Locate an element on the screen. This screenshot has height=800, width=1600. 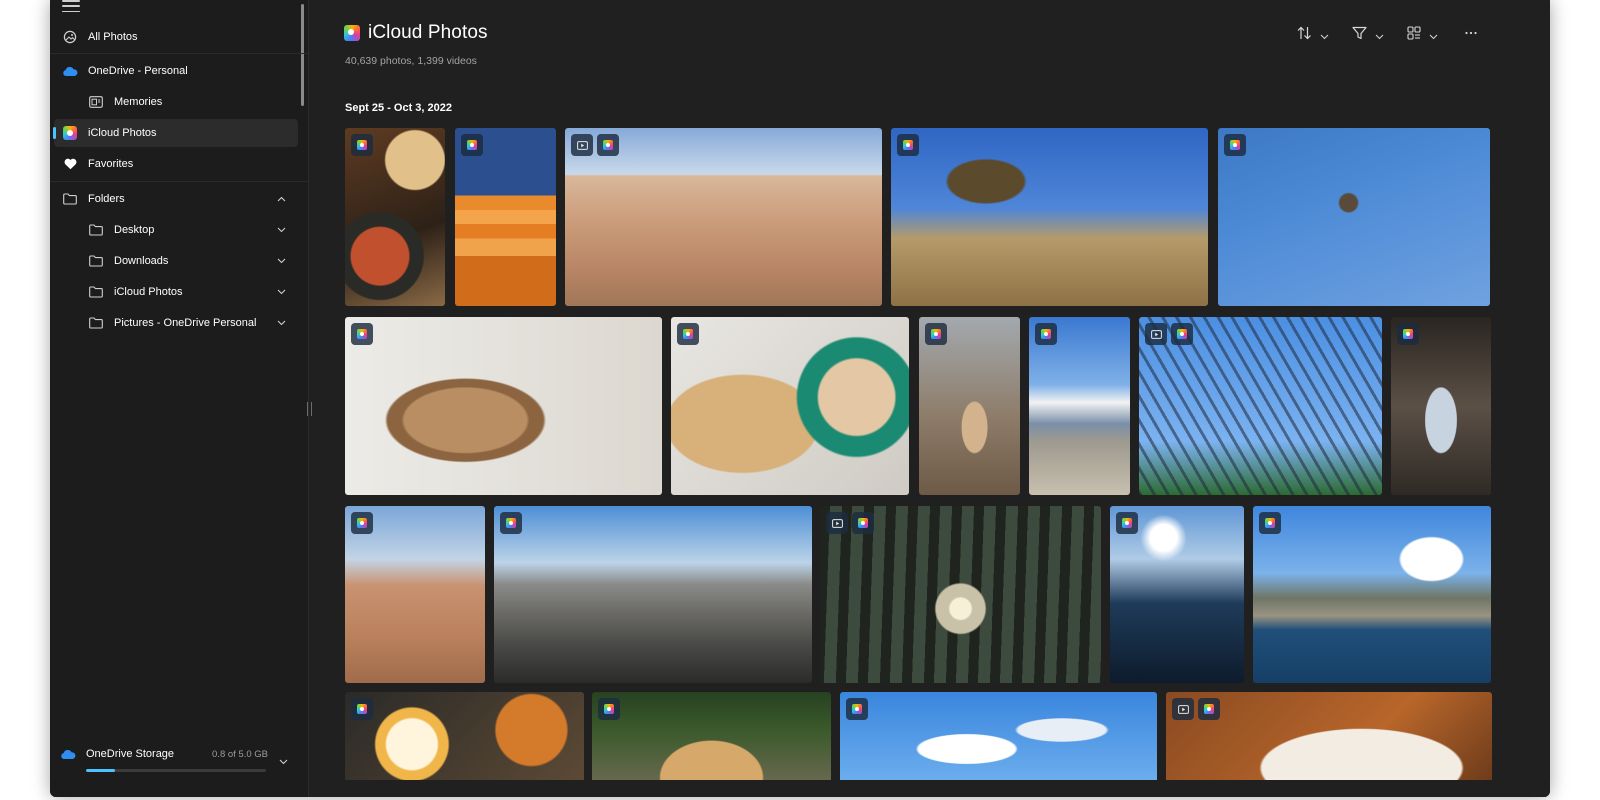
sidebar-item-label: OneDrive - Personal is located at coordinates (138, 71).